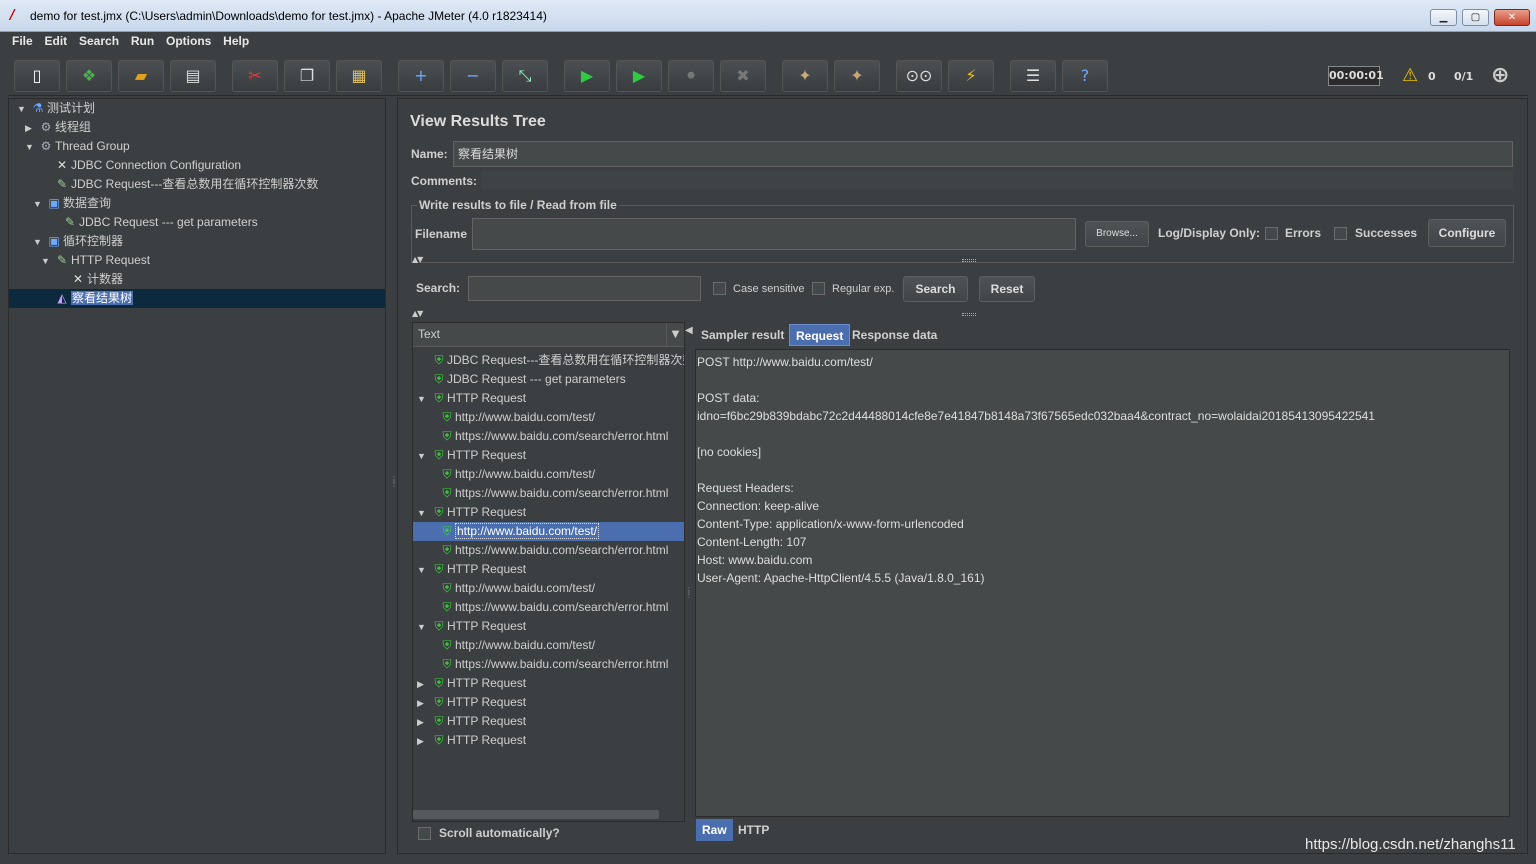  I want to click on search-button: Search, so click(935, 289).